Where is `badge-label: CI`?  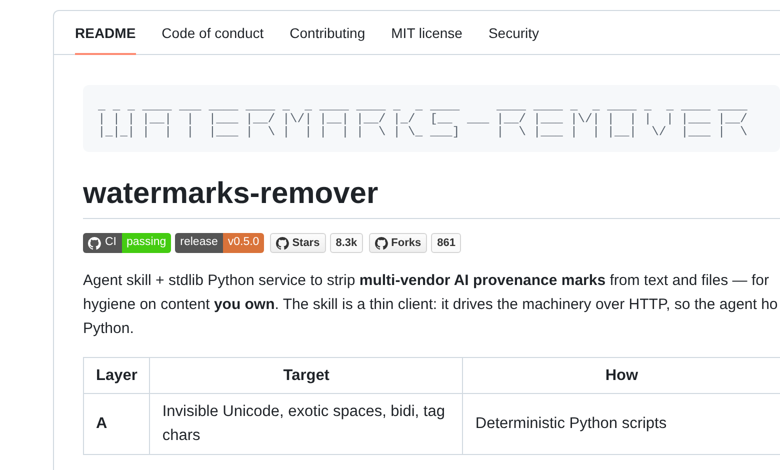 badge-label: CI is located at coordinates (110, 242).